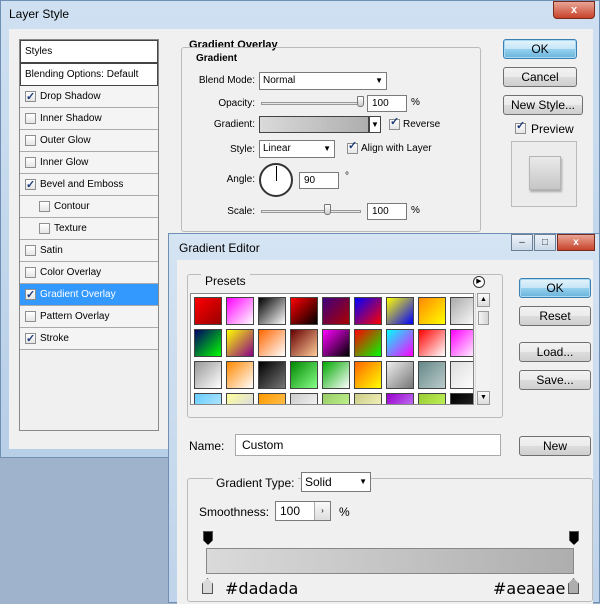  Describe the element at coordinates (483, 398) in the screenshot. I see `scroll-down-icon: ▼` at that location.